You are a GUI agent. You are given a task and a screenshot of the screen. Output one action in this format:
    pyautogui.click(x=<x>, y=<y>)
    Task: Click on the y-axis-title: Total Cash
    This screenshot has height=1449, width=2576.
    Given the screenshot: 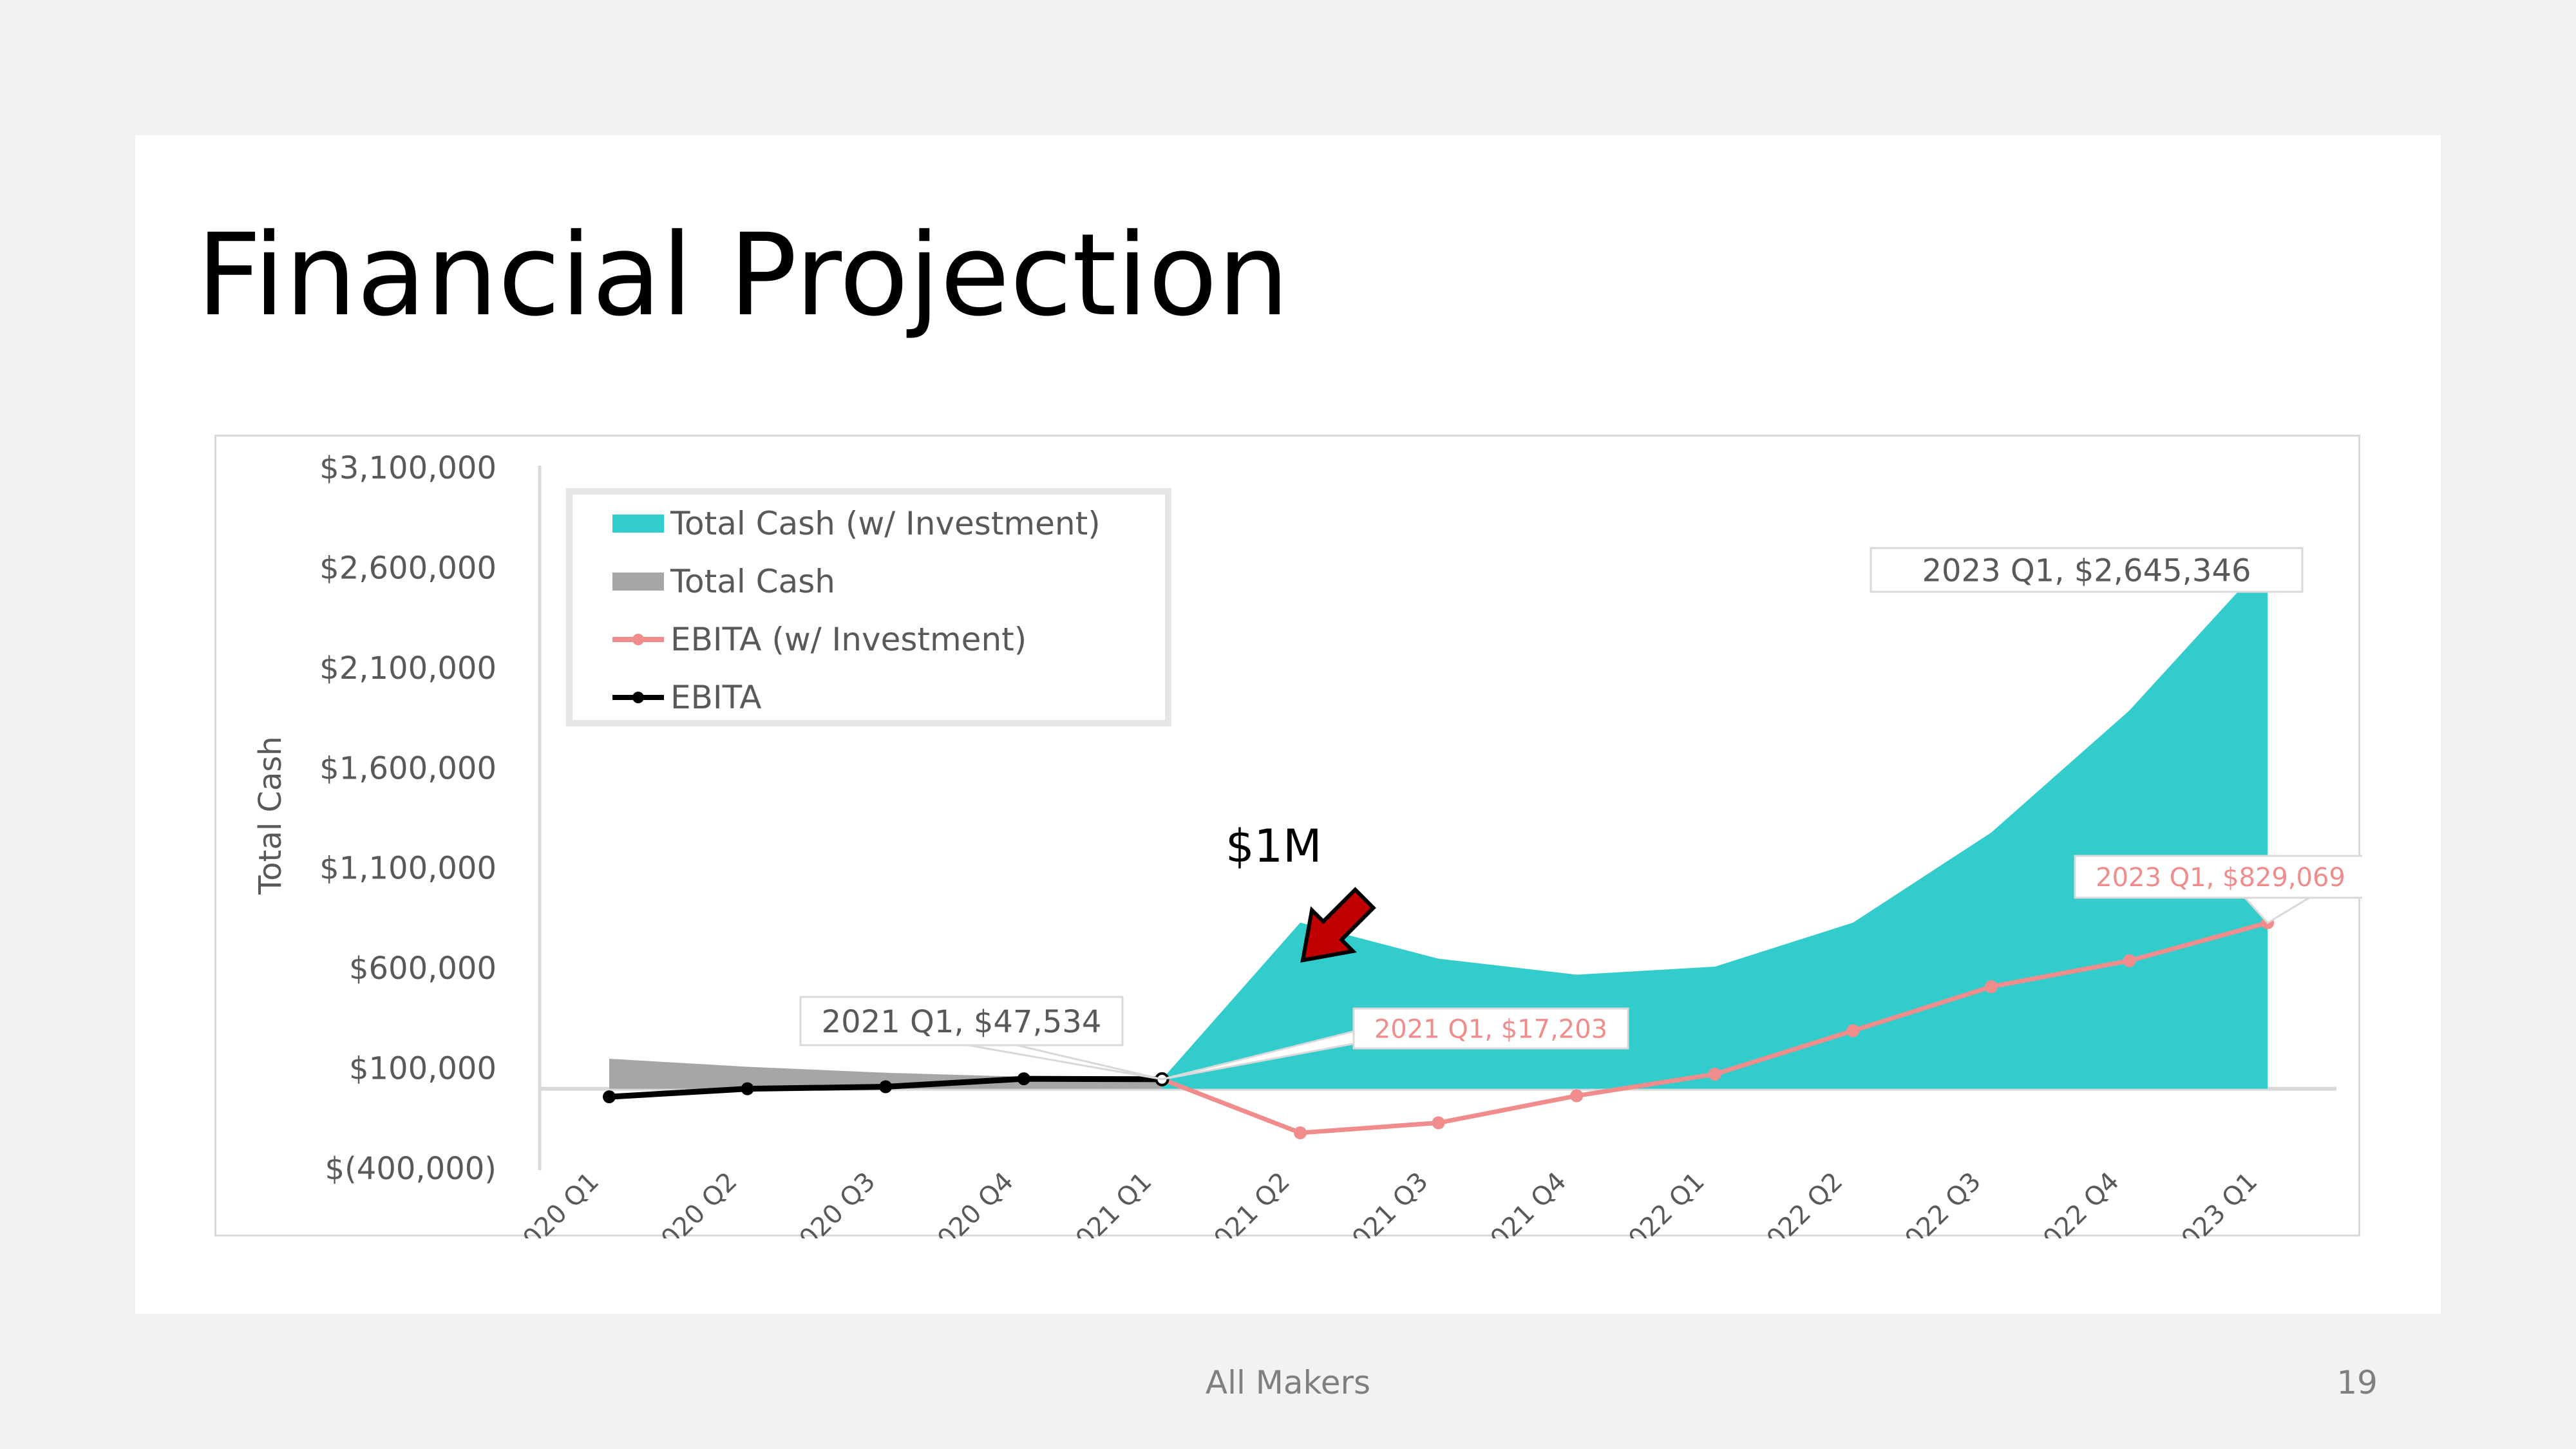 What is the action you would take?
    pyautogui.click(x=270, y=815)
    